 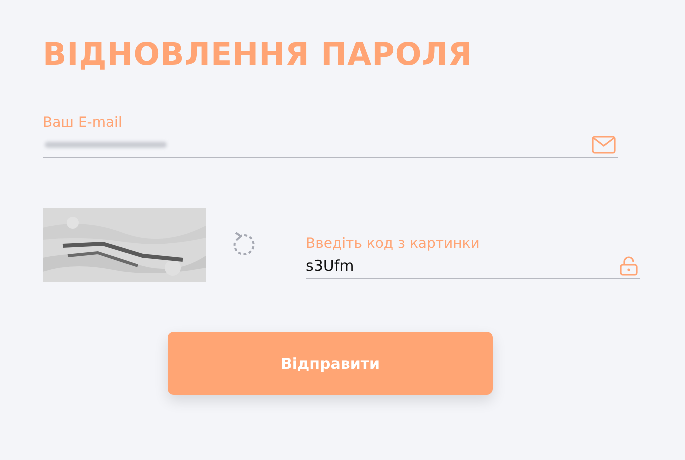 I want to click on email-field, so click(x=330, y=145).